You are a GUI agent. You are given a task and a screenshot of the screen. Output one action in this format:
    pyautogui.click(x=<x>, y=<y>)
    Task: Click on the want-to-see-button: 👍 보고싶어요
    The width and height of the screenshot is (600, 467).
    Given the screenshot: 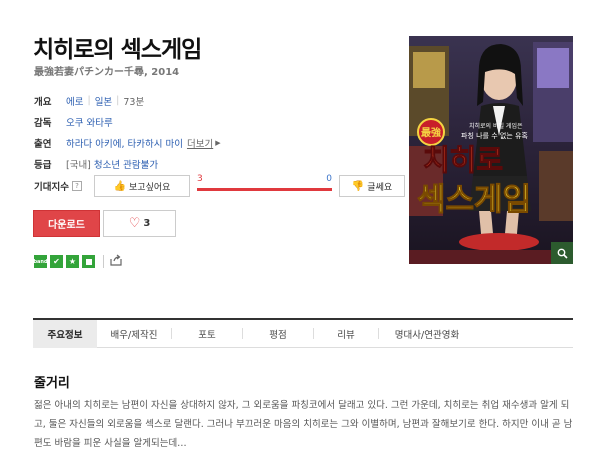 What is the action you would take?
    pyautogui.click(x=142, y=186)
    